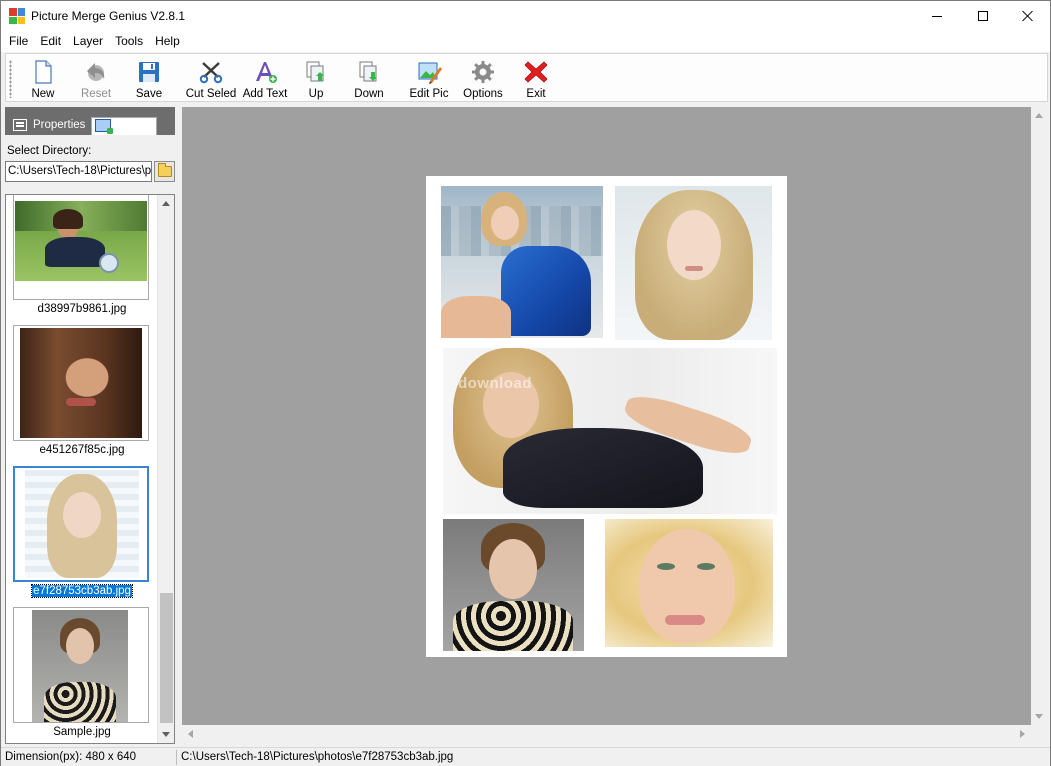  Describe the element at coordinates (129, 41) in the screenshot. I see `menu-tools: Tools` at that location.